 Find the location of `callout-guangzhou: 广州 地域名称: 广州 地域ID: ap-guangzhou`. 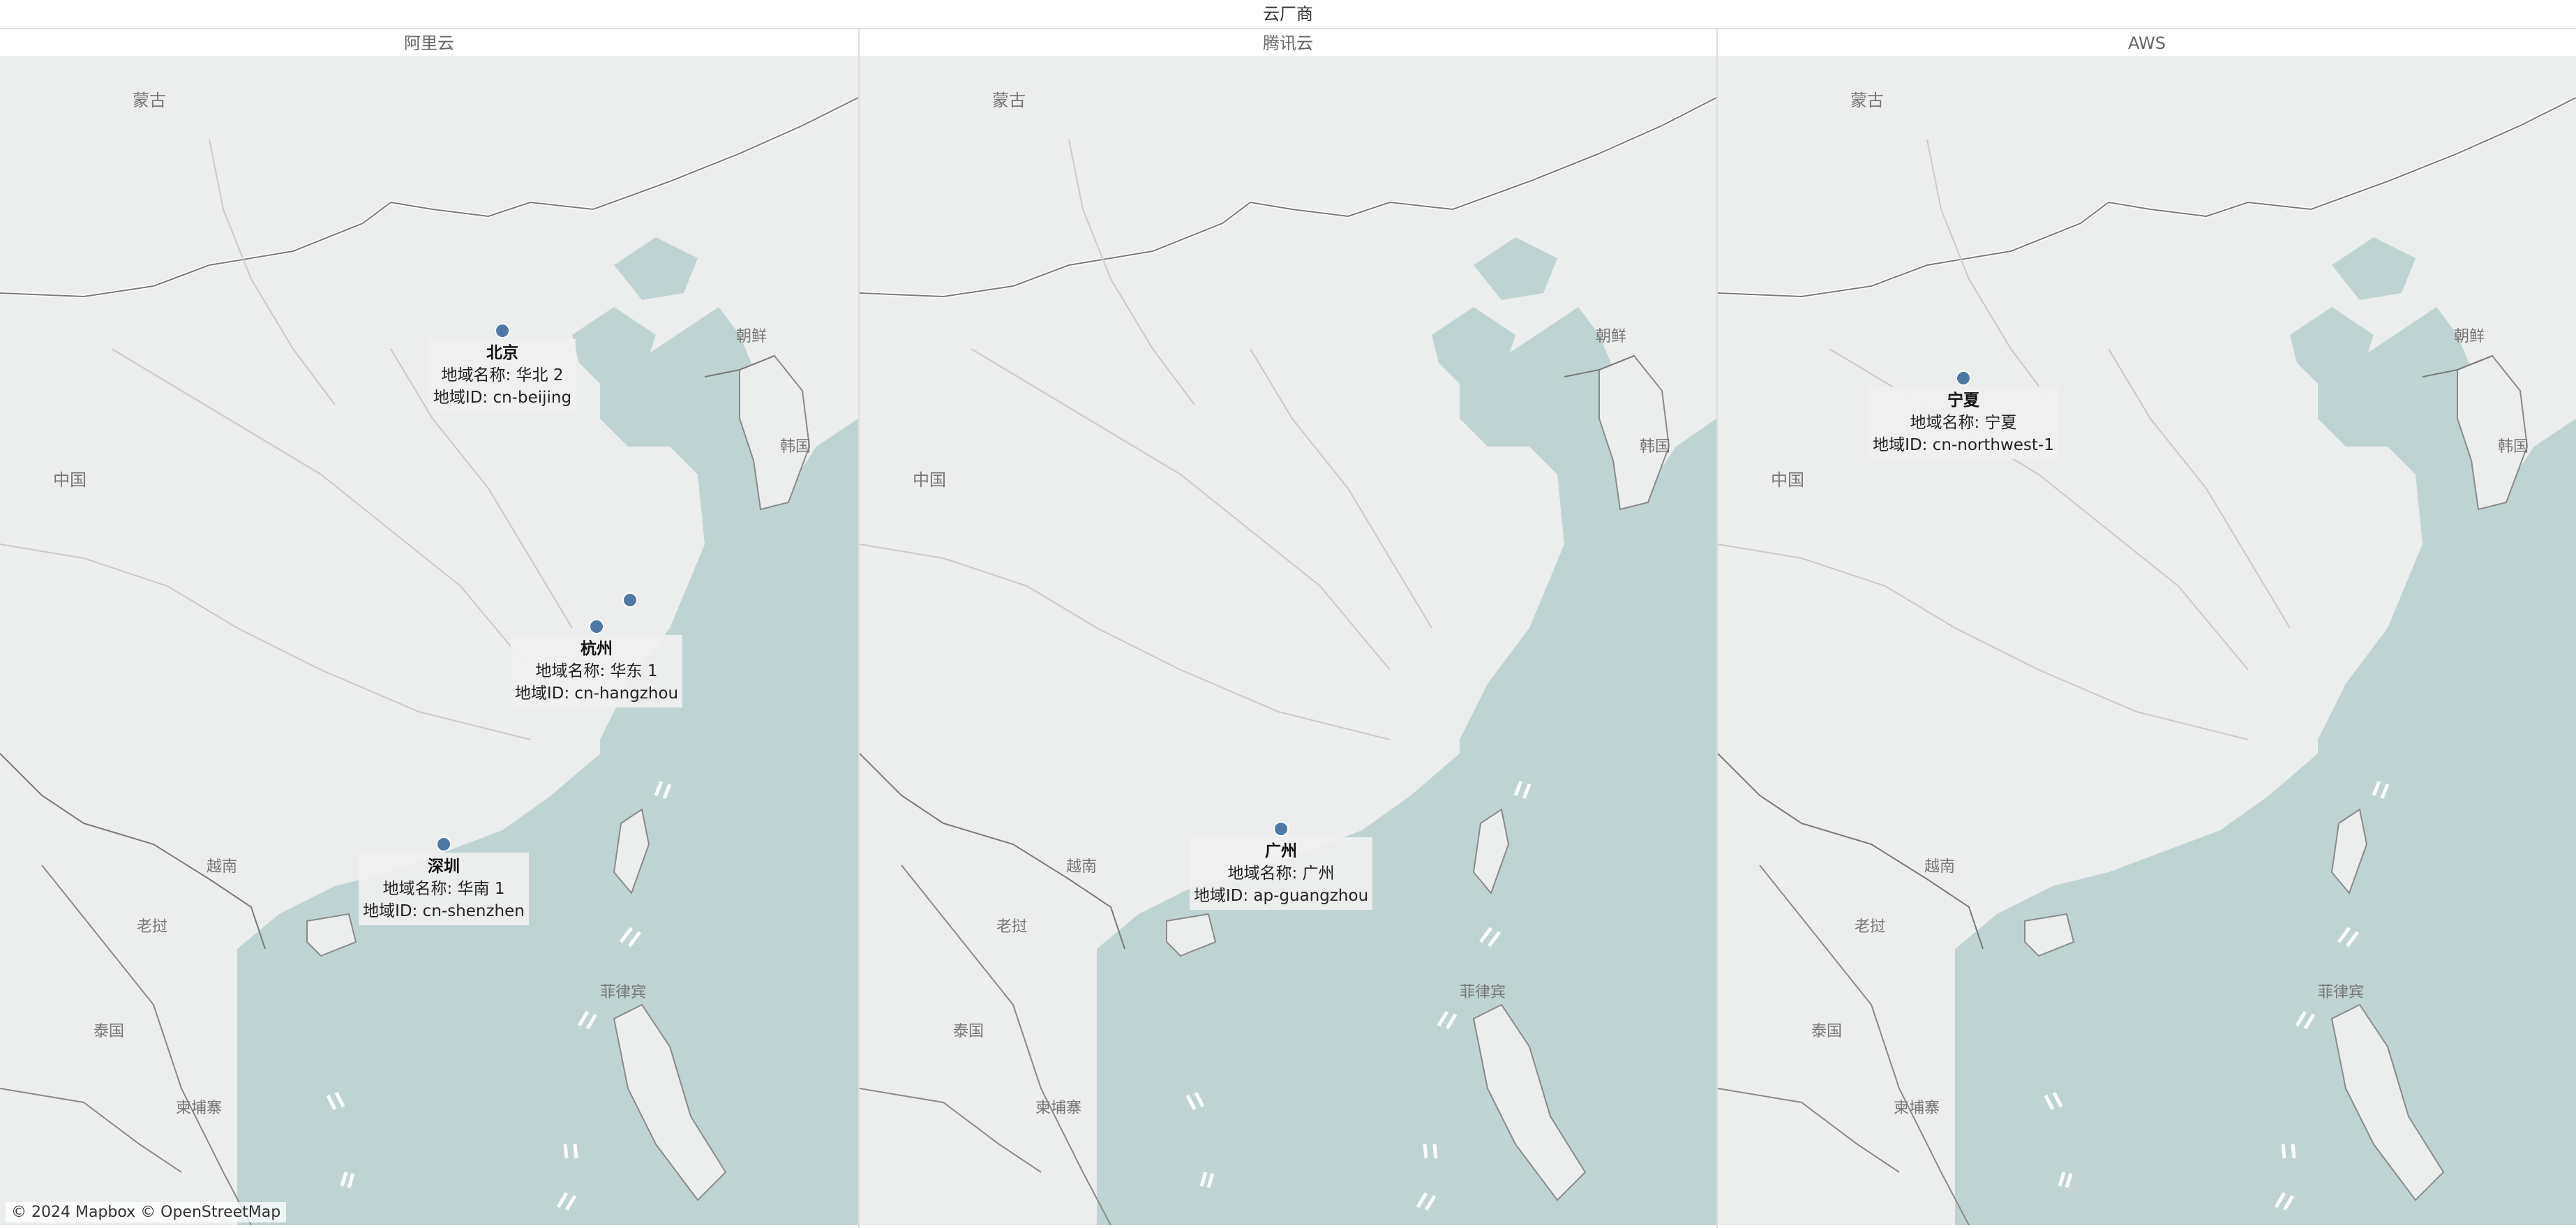

callout-guangzhou: 广州 地域名称: 广州 地域ID: ap-guangzhou is located at coordinates (1281, 873).